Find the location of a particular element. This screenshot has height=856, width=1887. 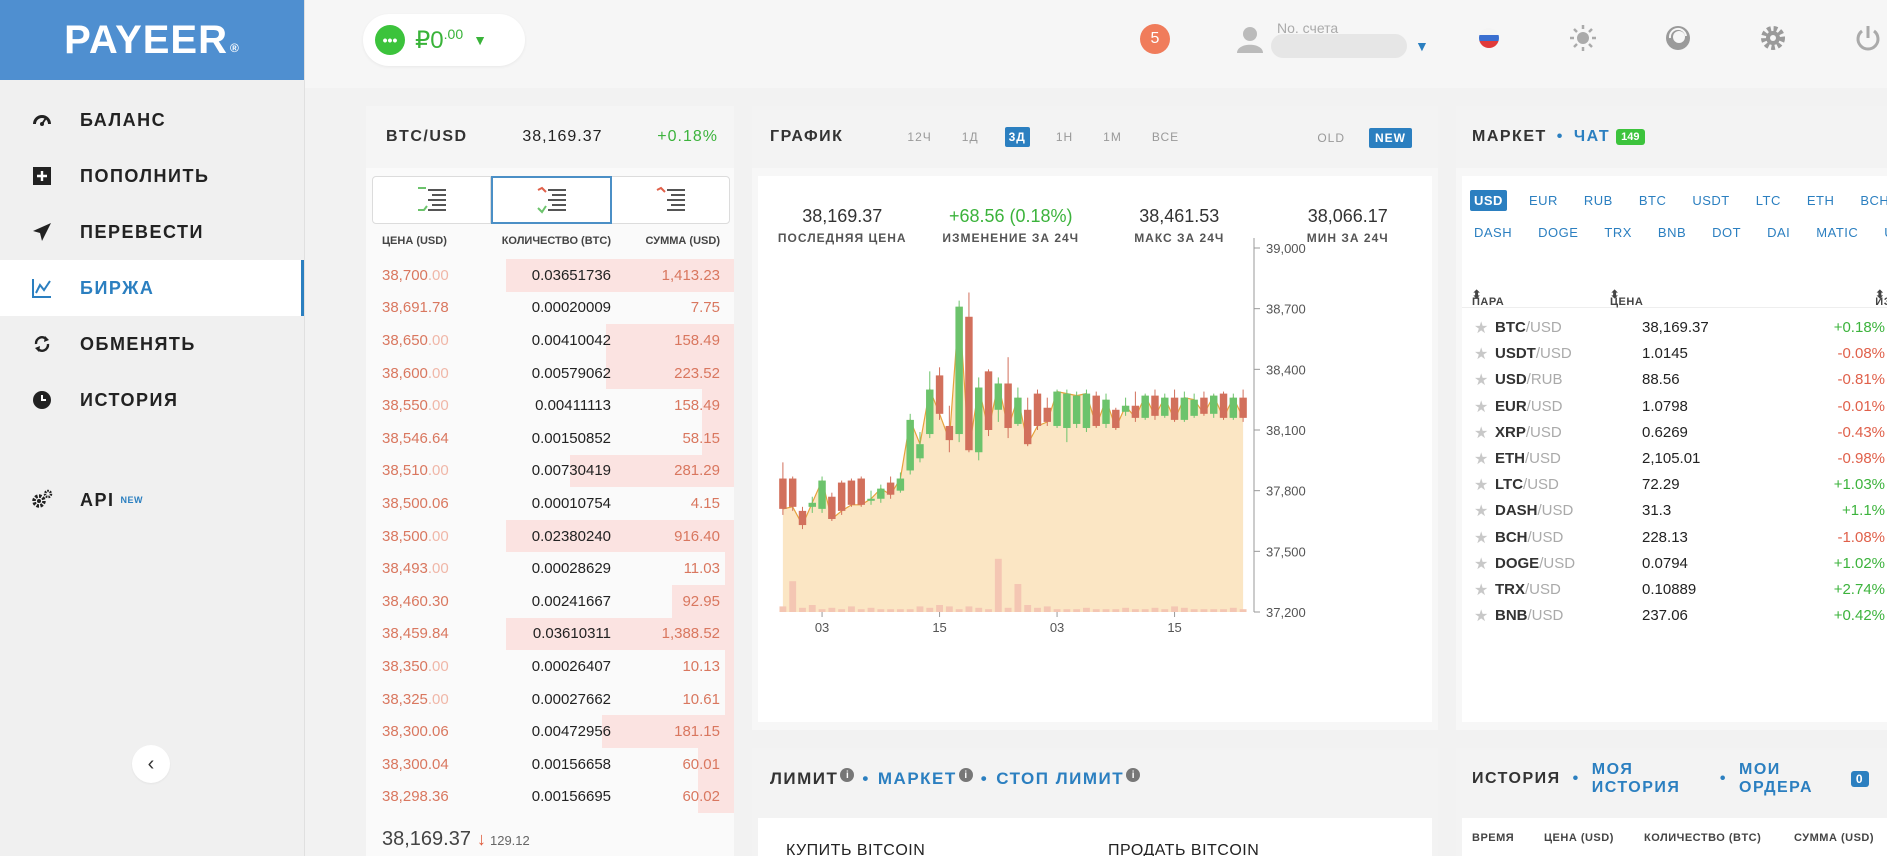

sidebar-item-transfer: ПЕРЕВЕСТИ is located at coordinates (152, 232).